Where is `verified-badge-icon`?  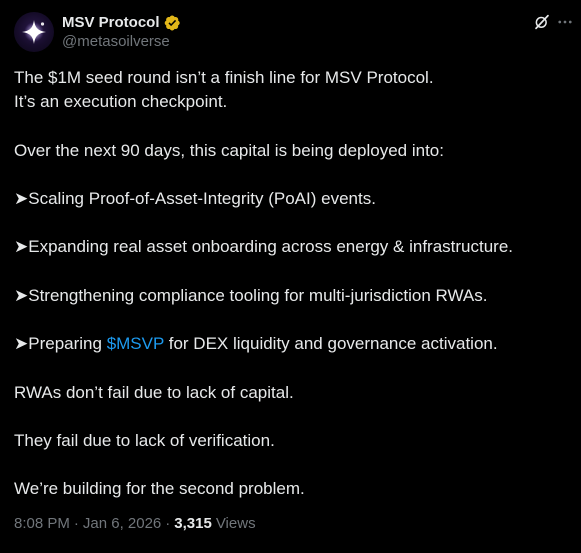 verified-badge-icon is located at coordinates (172, 23).